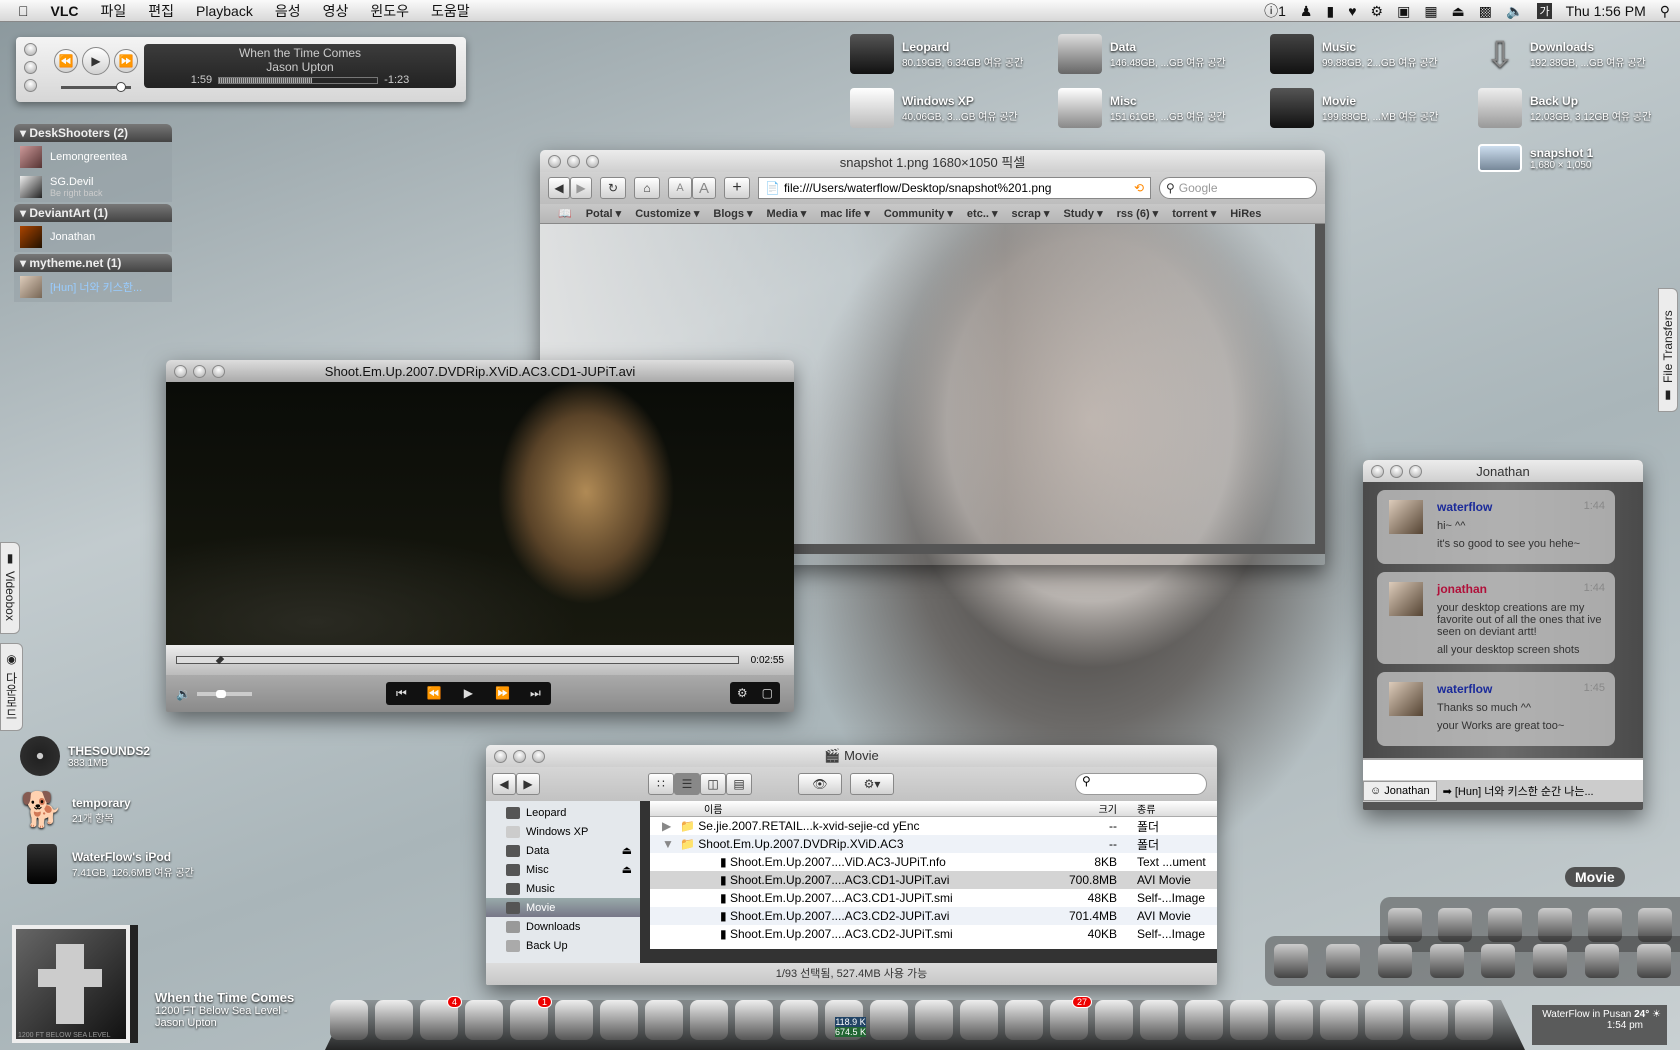 This screenshot has height=1050, width=1680. What do you see at coordinates (1275, 11) in the screenshot?
I see `alert-icon: ⓘ1` at bounding box center [1275, 11].